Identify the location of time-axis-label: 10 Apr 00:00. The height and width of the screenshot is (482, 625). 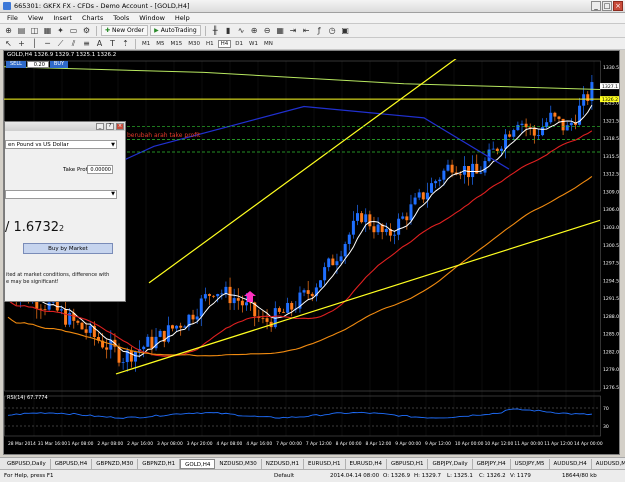
(469, 444).